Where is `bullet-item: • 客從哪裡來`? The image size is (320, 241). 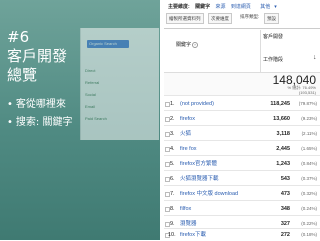 bullet-item: • 客從哪裡來 is located at coordinates (39, 105).